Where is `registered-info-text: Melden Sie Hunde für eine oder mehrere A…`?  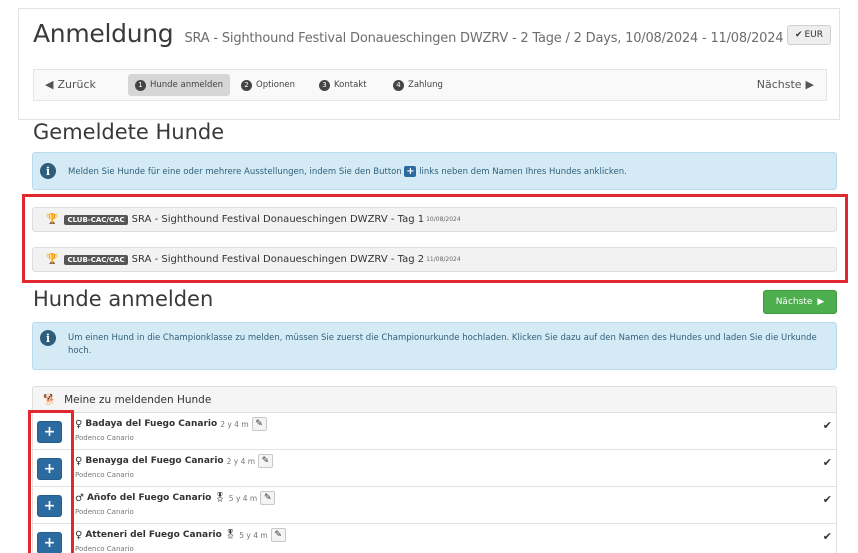
registered-info-text: Melden Sie Hunde für eine oder mehrere A… is located at coordinates (347, 171).